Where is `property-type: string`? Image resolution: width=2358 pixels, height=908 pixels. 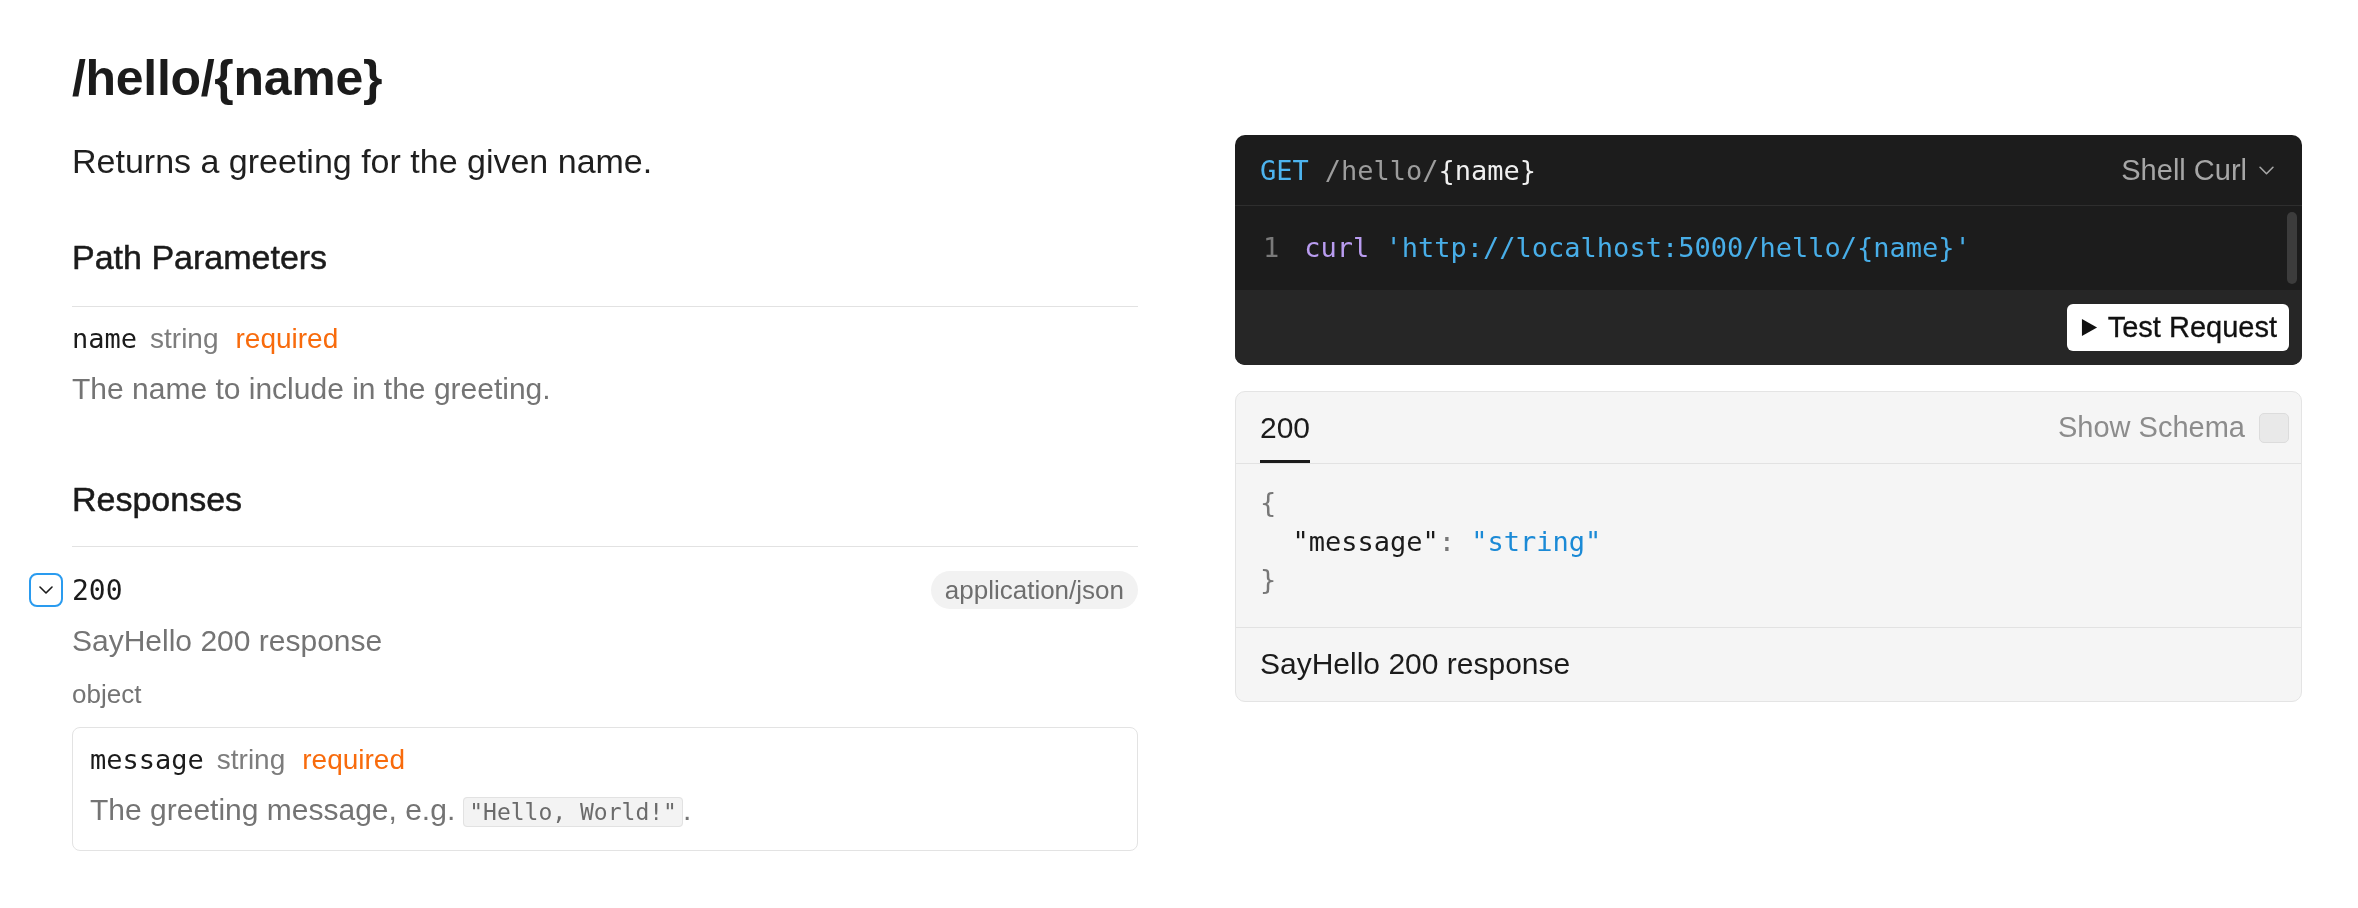
property-type: string is located at coordinates (251, 760).